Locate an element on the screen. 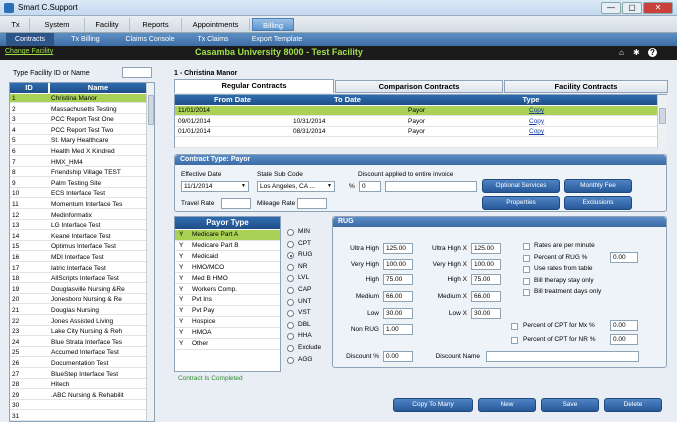  exclusions-button: Exclusions is located at coordinates (598, 203).